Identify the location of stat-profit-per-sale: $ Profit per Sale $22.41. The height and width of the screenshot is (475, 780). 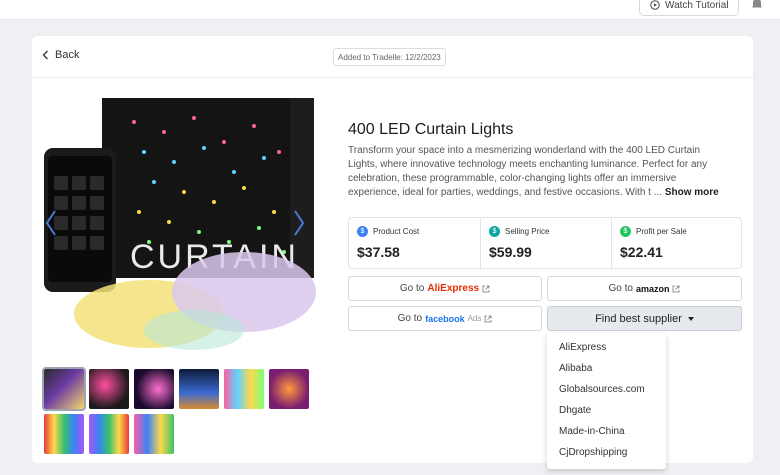
(676, 244).